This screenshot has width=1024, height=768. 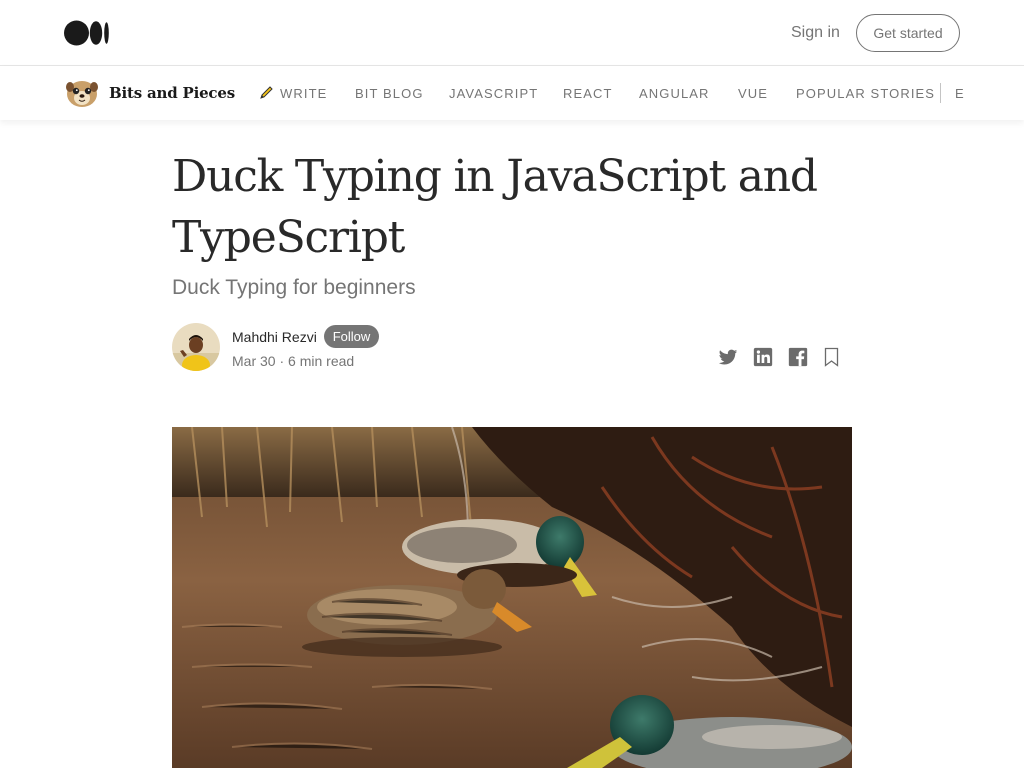 What do you see at coordinates (815, 33) in the screenshot?
I see `sign-in-link: Sign in` at bounding box center [815, 33].